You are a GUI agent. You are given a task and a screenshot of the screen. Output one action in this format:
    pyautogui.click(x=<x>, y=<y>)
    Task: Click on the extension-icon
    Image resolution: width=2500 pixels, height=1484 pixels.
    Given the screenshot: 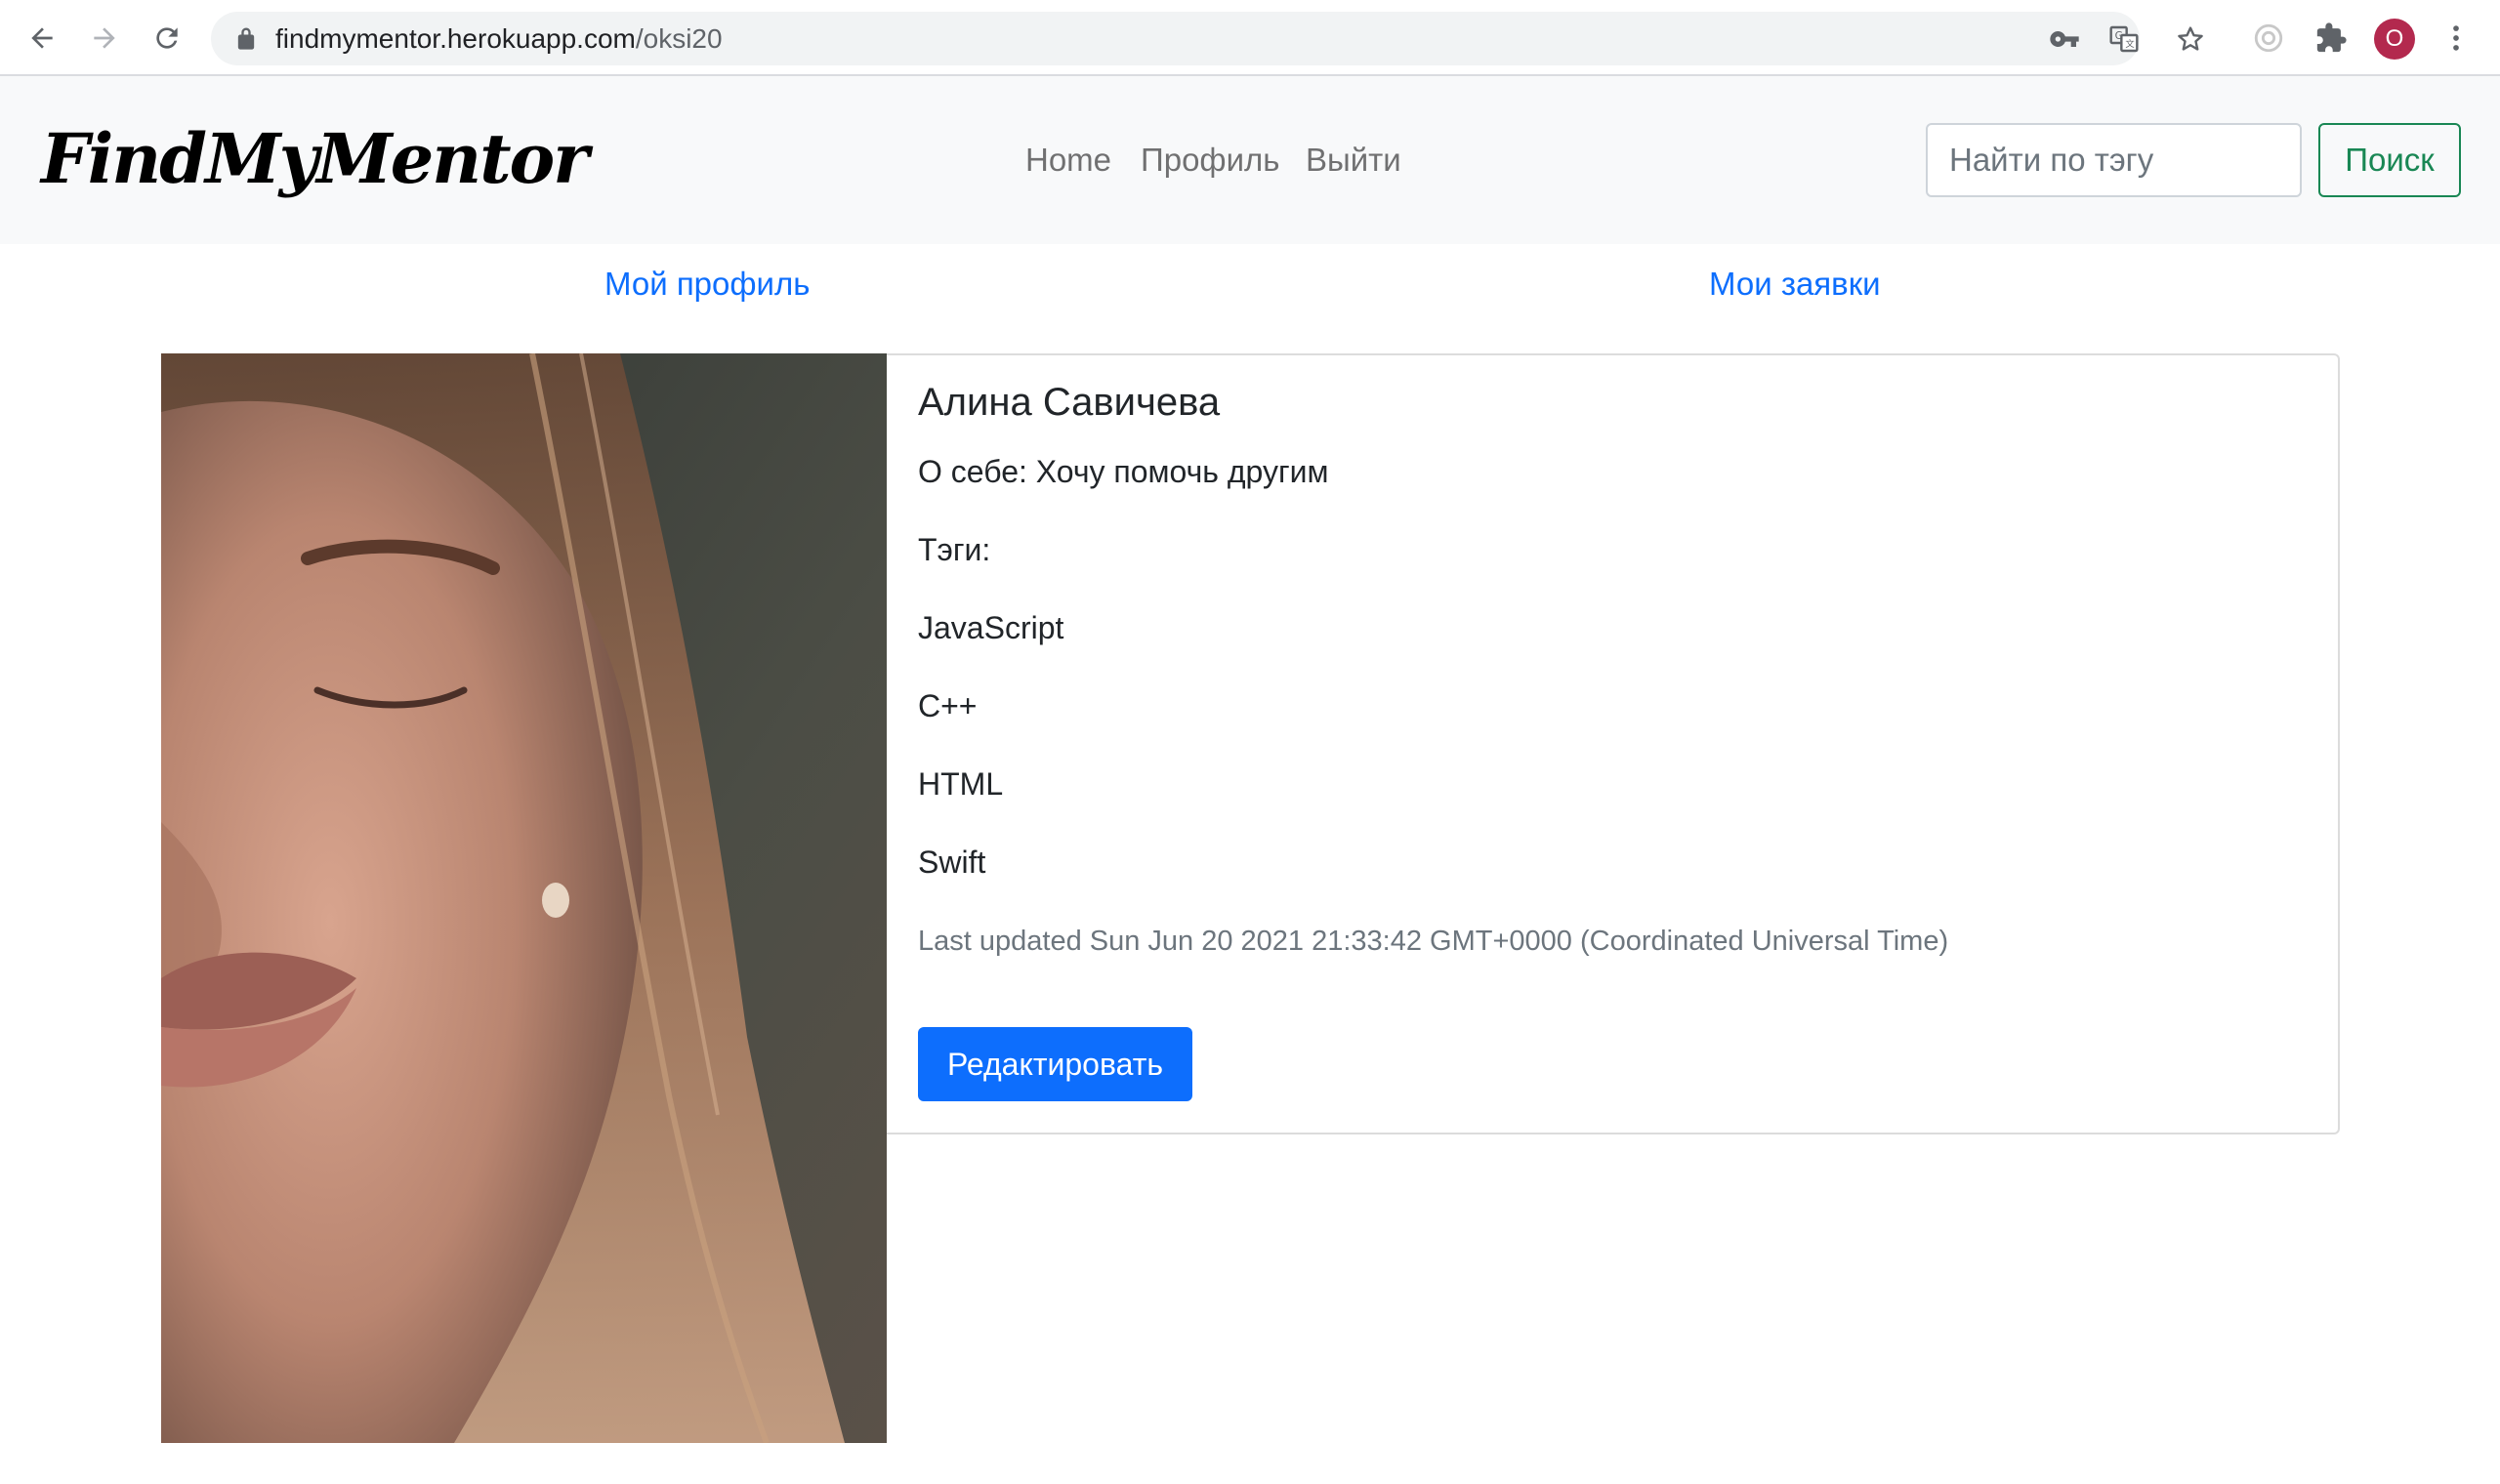 What is the action you would take?
    pyautogui.click(x=2268, y=38)
    